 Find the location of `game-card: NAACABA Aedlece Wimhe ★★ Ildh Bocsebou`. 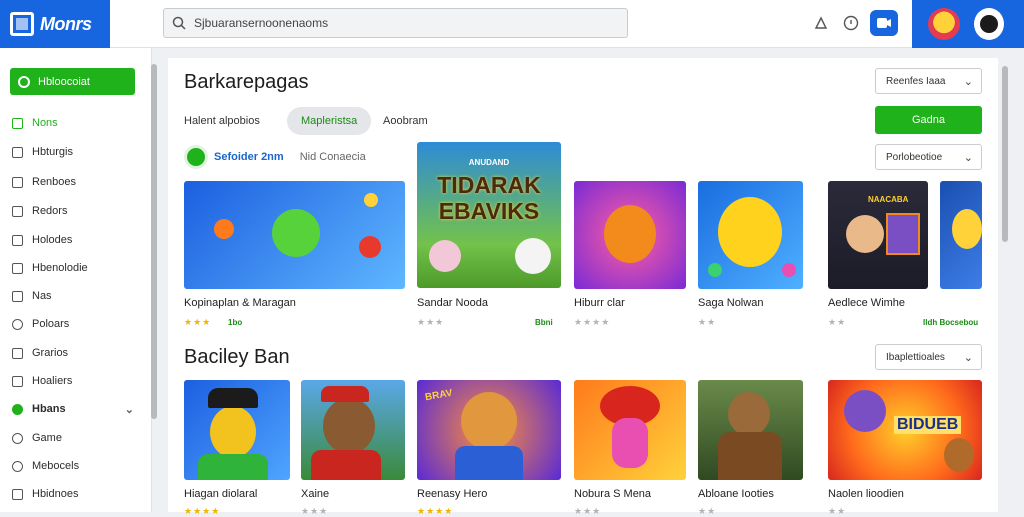

game-card: NAACABA Aedlece Wimhe ★★ Ildh Bocsebou is located at coordinates (905, 256).